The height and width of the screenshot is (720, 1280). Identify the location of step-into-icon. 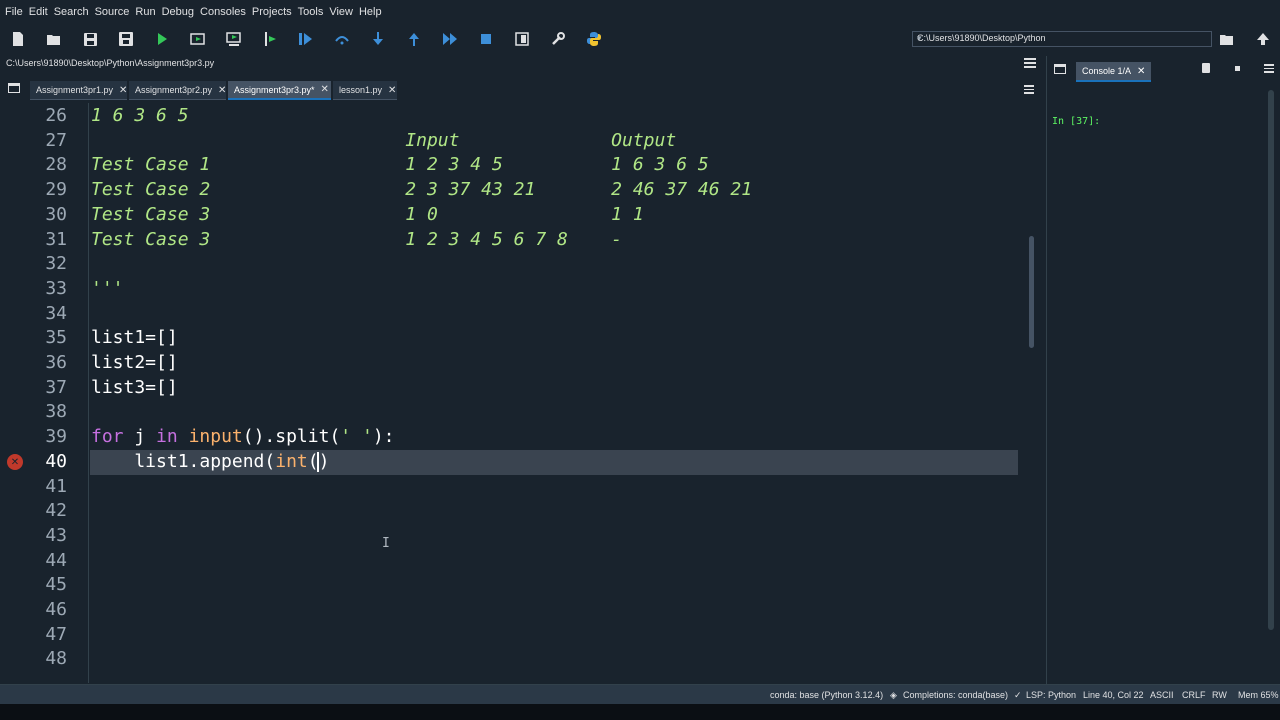
(378, 39).